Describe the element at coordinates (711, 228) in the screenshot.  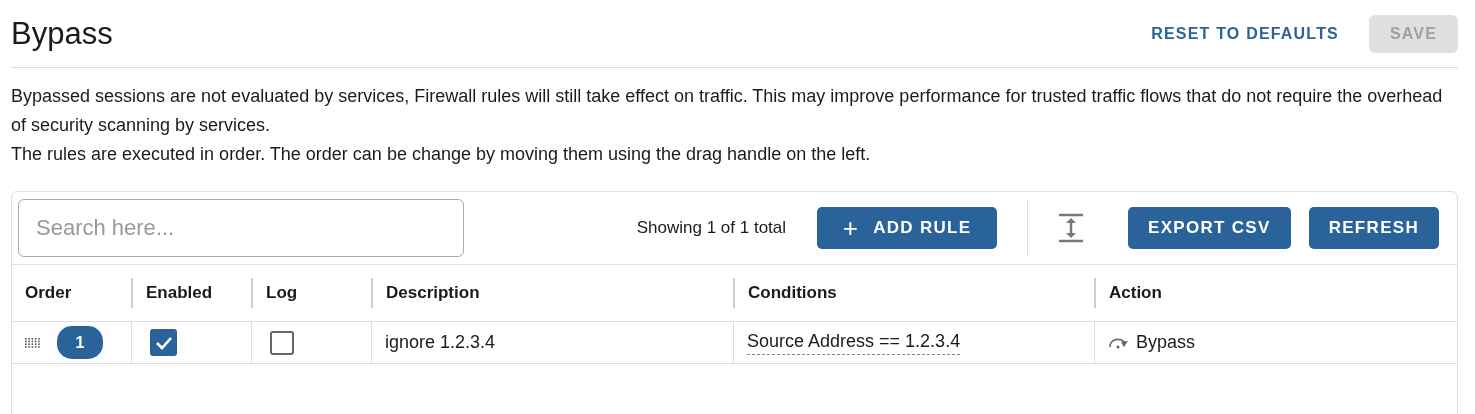
I see `result-count: Showing 1 of 1 total` at that location.